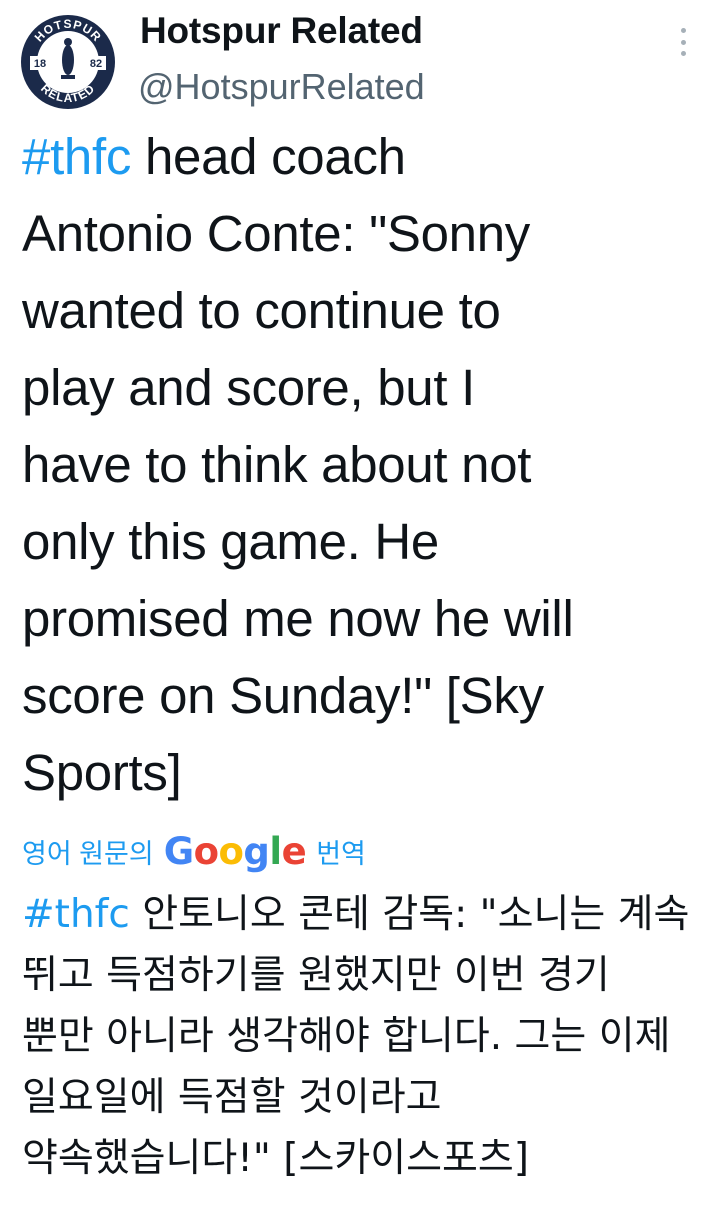 The width and height of the screenshot is (720, 1208). What do you see at coordinates (281, 87) in the screenshot?
I see `user-handle: @HotspurRelated` at bounding box center [281, 87].